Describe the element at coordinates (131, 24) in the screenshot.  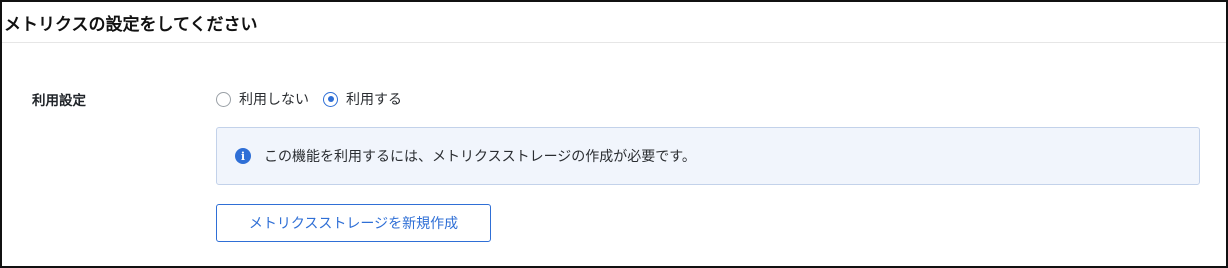
I see `panel-title: メトリクスの設定をしてください` at that location.